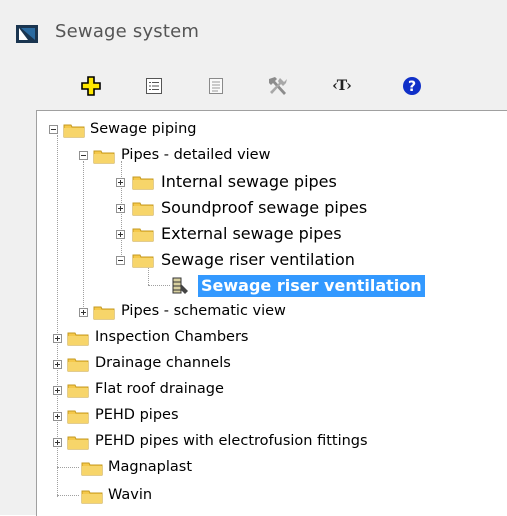 This screenshot has height=516, width=507. What do you see at coordinates (180, 285) in the screenshot?
I see `pipe-element-icon` at bounding box center [180, 285].